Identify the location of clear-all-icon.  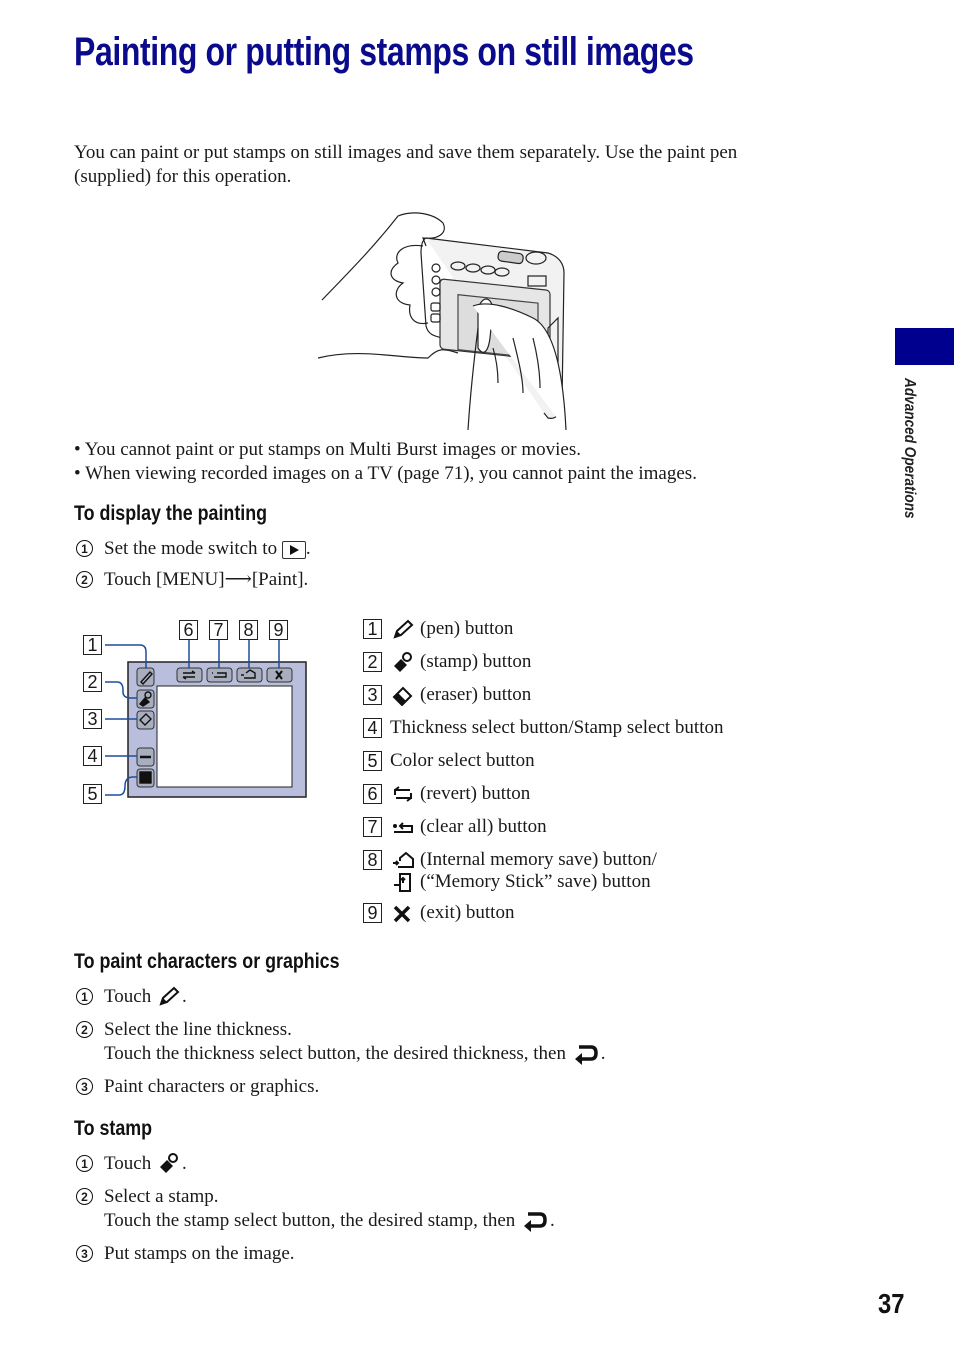
(403, 827).